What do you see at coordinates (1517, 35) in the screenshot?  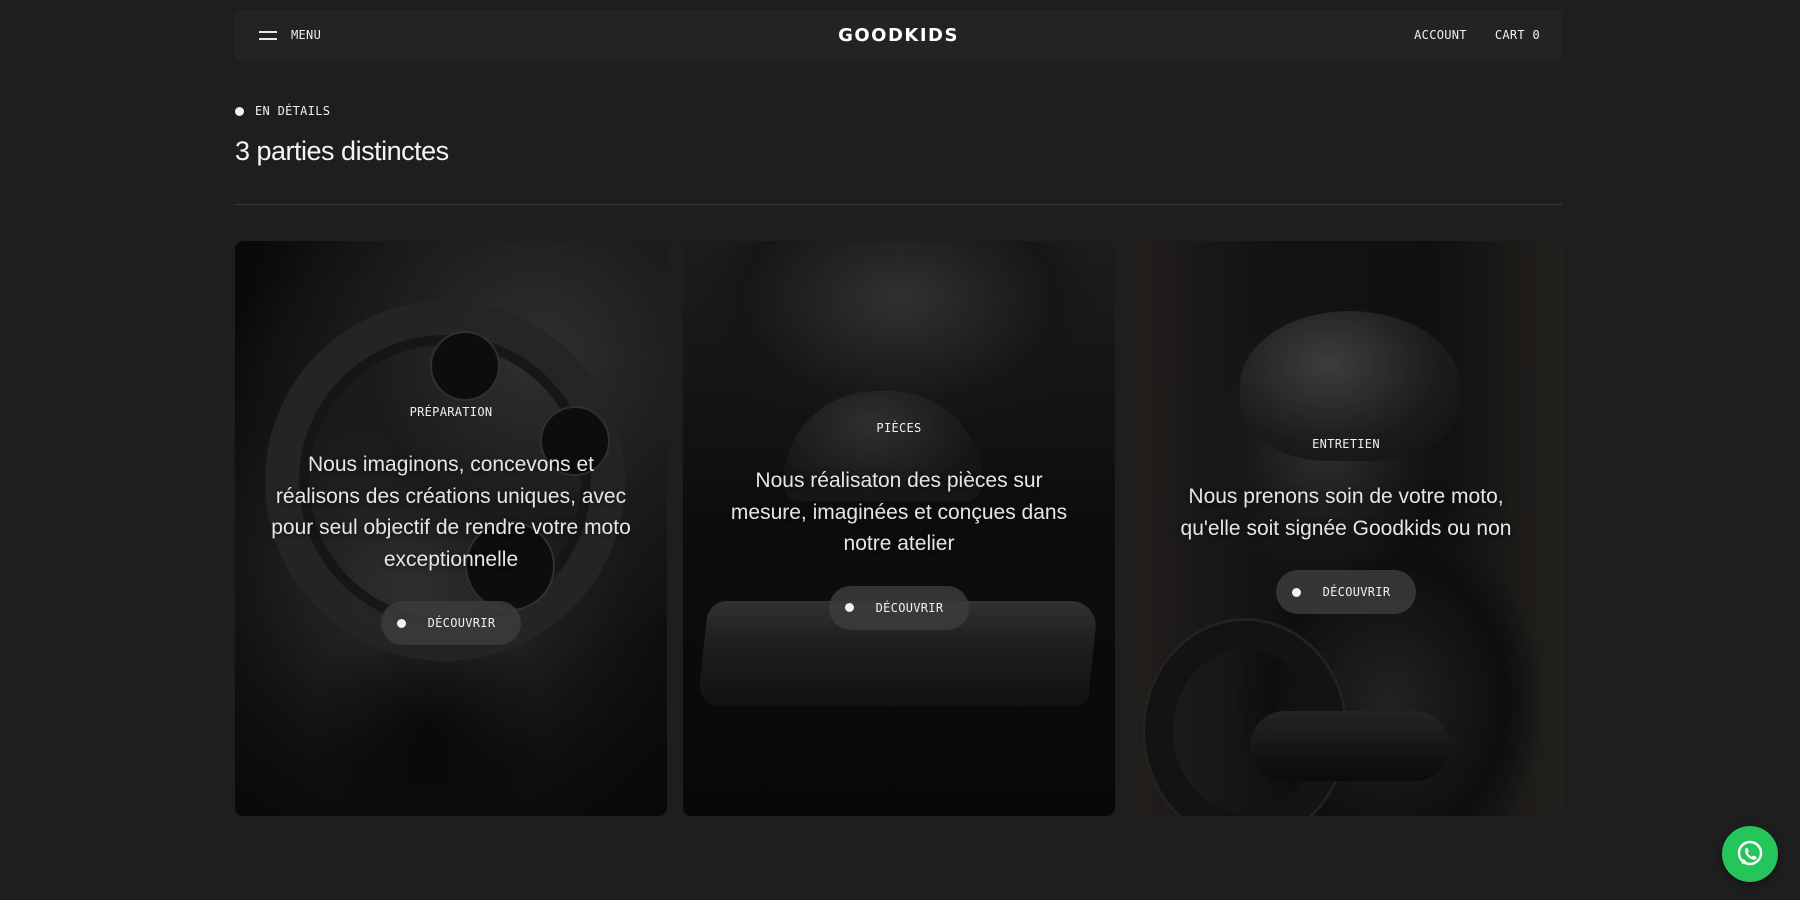 I see `cart-link: CART 0` at bounding box center [1517, 35].